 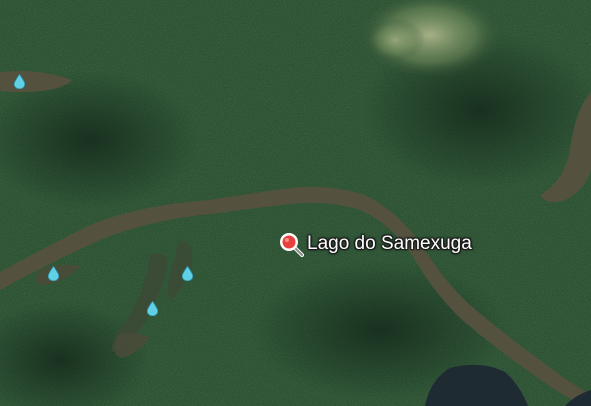 What do you see at coordinates (292, 245) in the screenshot?
I see `search-magnifier-icon` at bounding box center [292, 245].